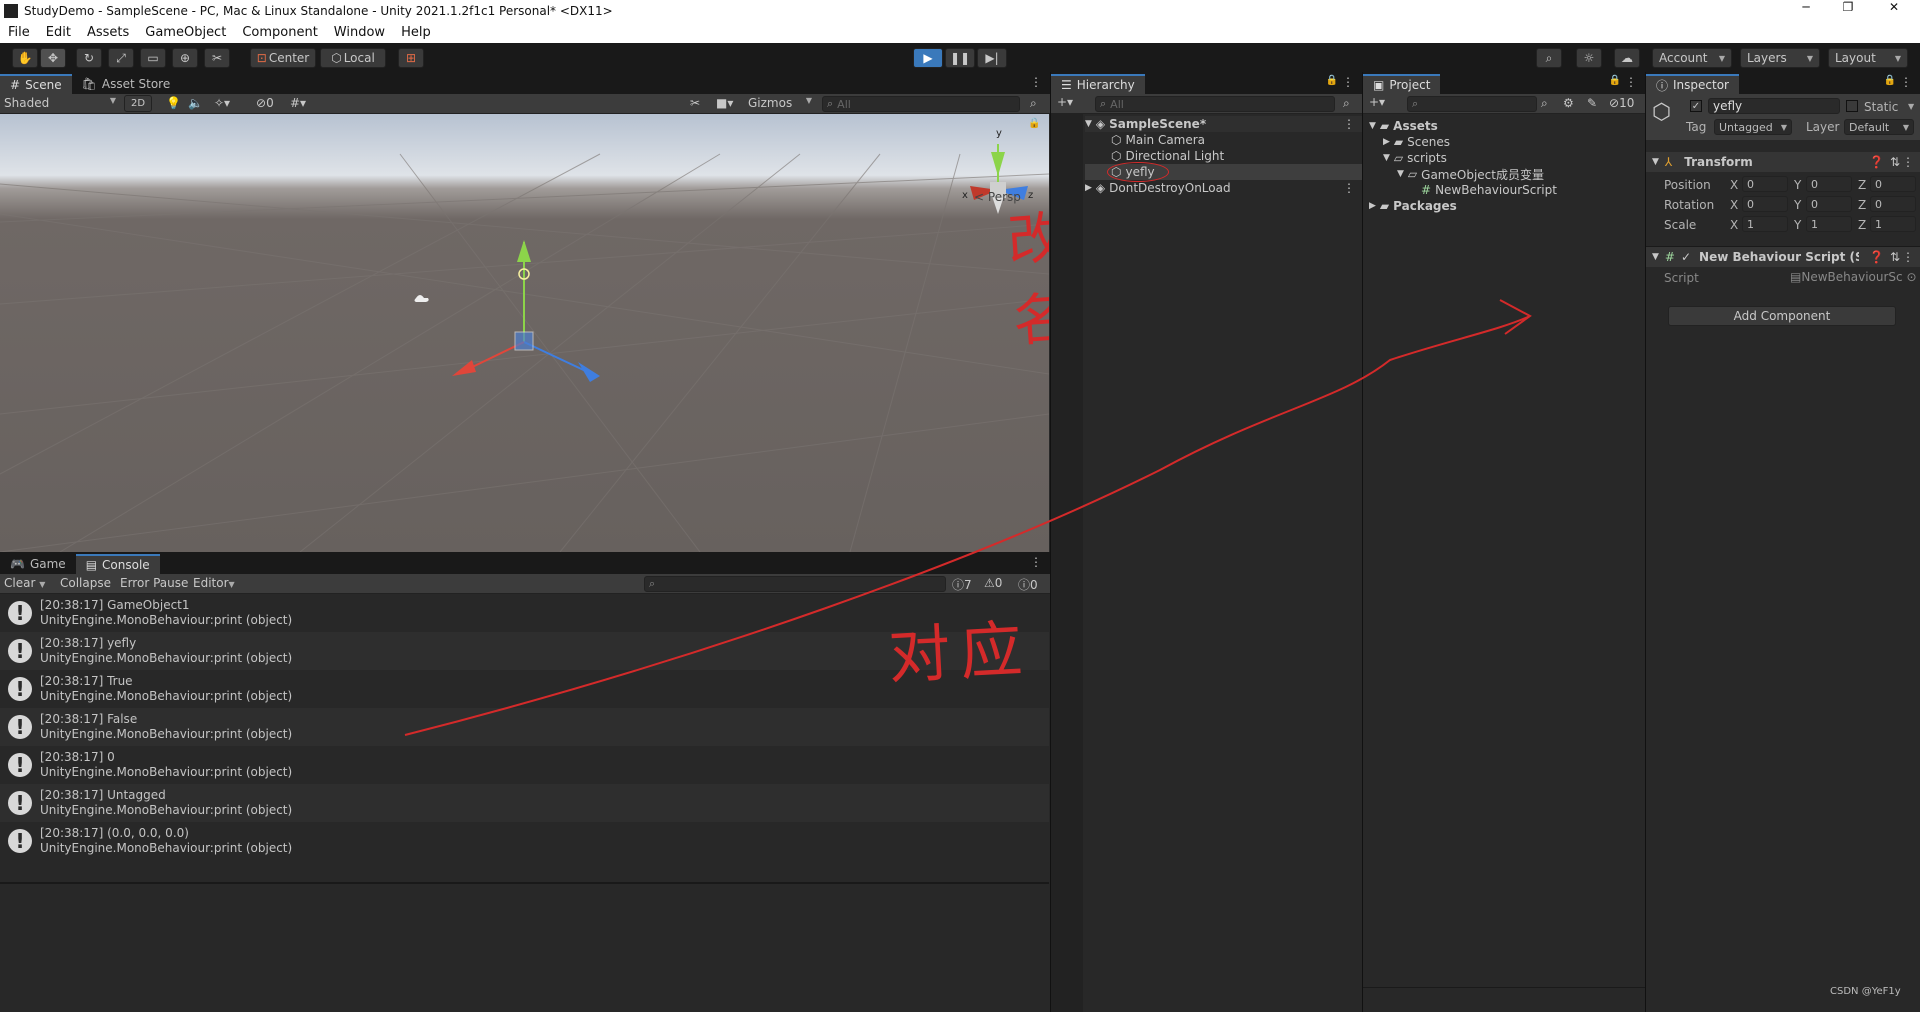  What do you see at coordinates (1631, 82) in the screenshot?
I see `project-menu-icon: ⋮` at bounding box center [1631, 82].